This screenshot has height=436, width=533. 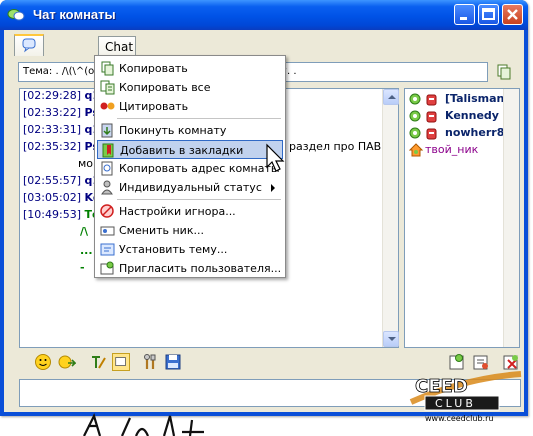 What do you see at coordinates (151, 362) in the screenshot?
I see `tools-icon` at bounding box center [151, 362].